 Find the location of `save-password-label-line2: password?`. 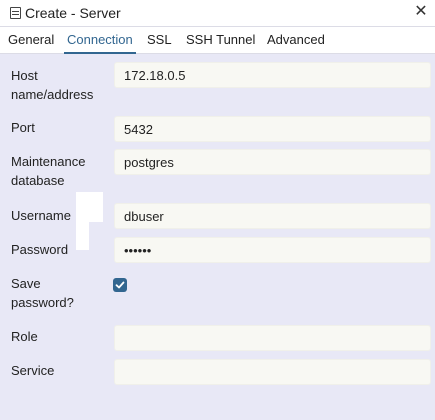

save-password-label-line2: password? is located at coordinates (42, 302).